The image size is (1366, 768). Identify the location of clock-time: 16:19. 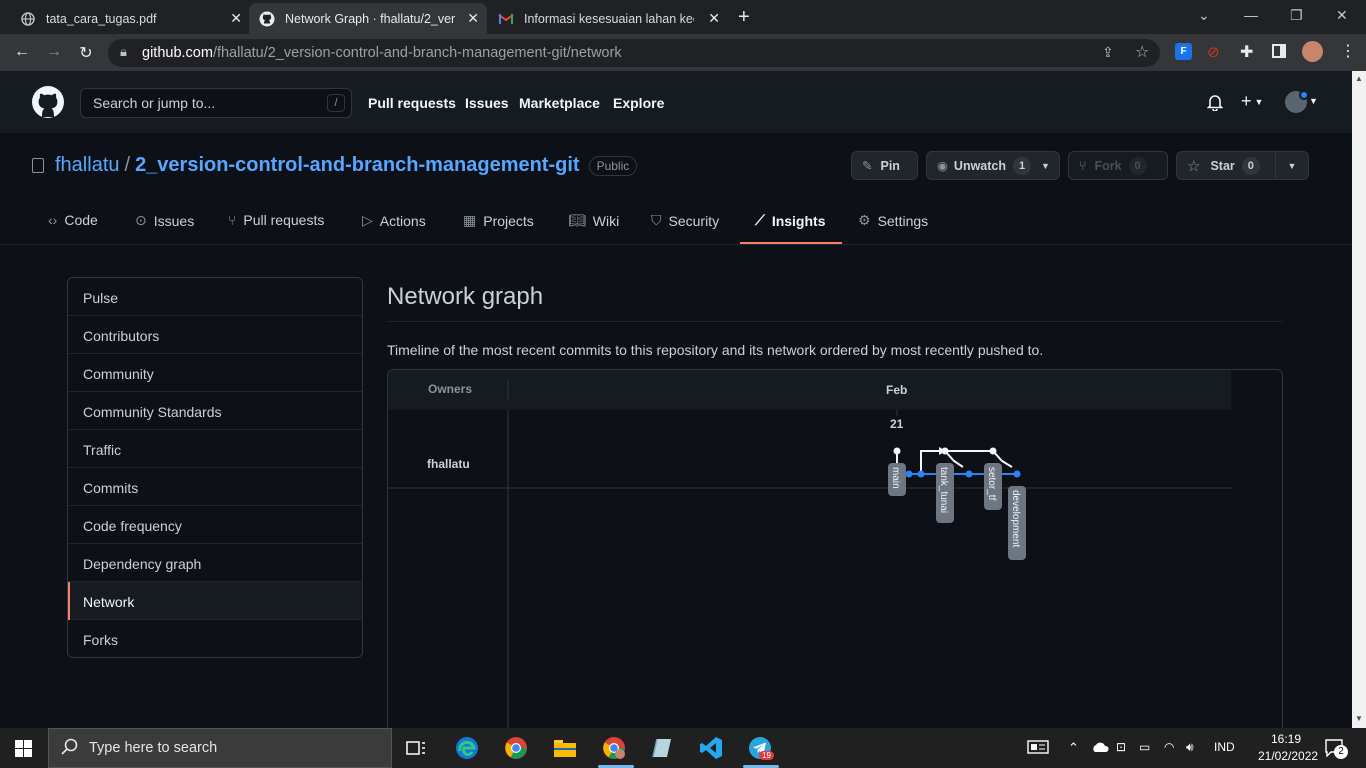
(1286, 739).